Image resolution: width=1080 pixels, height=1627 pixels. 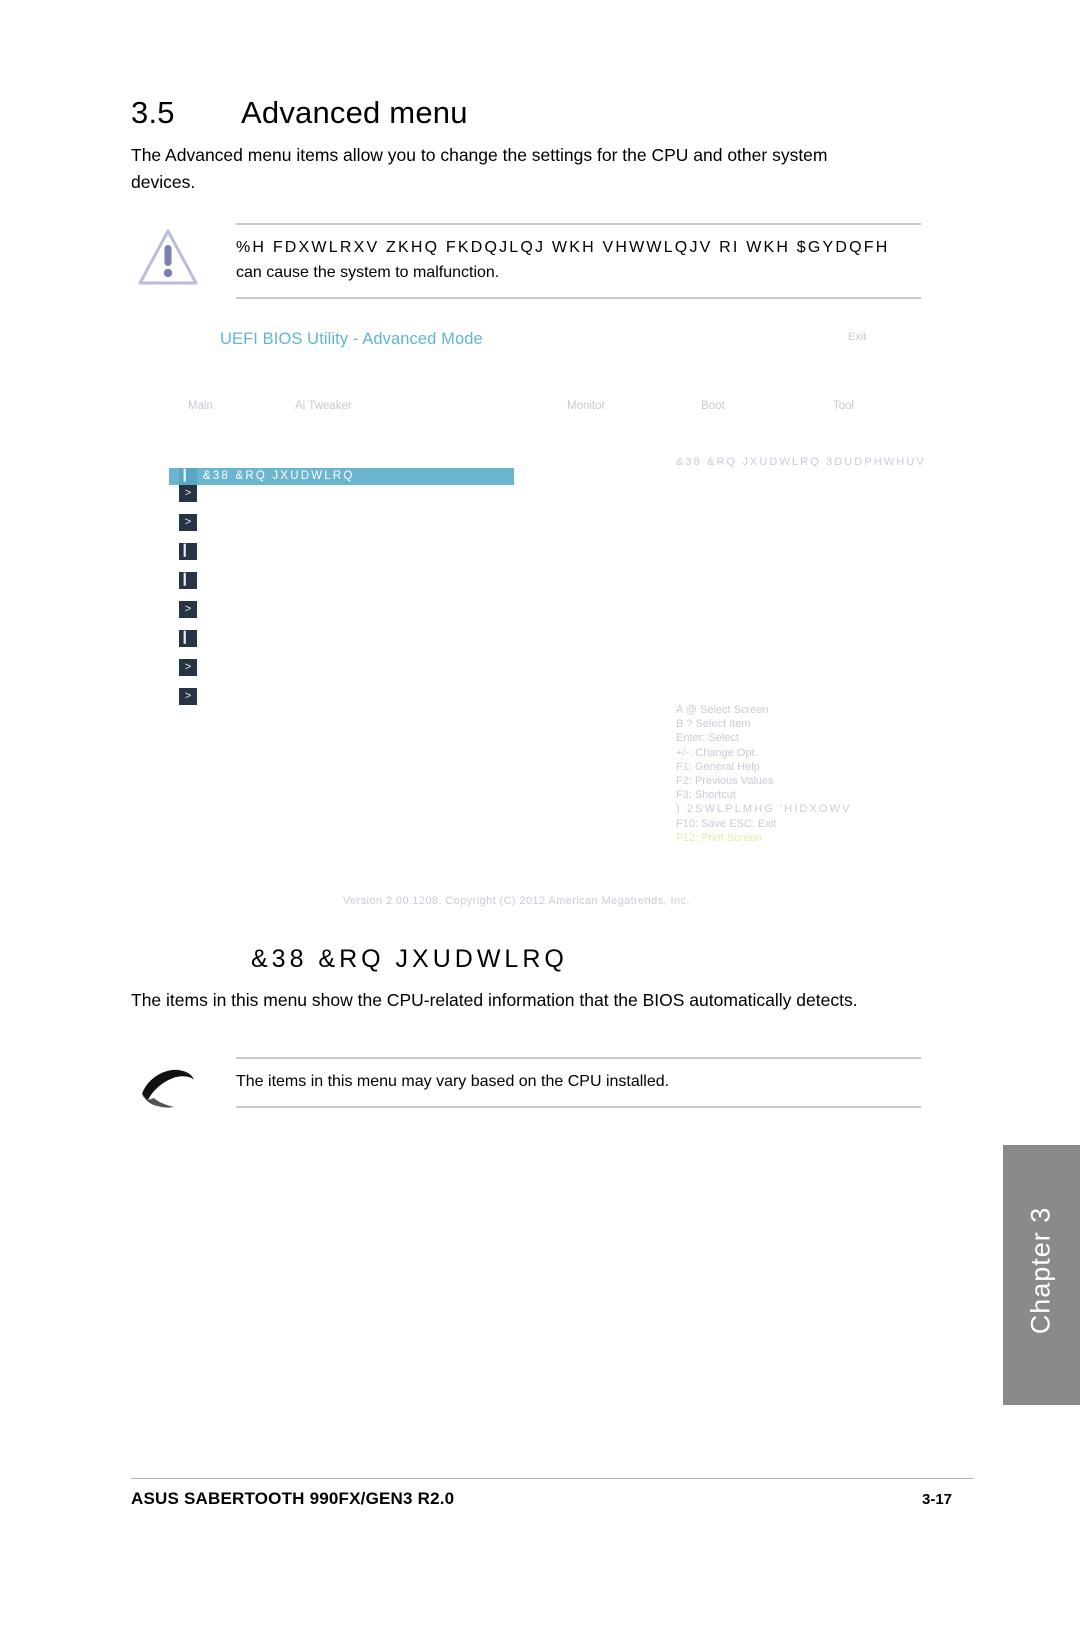 What do you see at coordinates (167, 1087) in the screenshot?
I see `hand-pointer-icon` at bounding box center [167, 1087].